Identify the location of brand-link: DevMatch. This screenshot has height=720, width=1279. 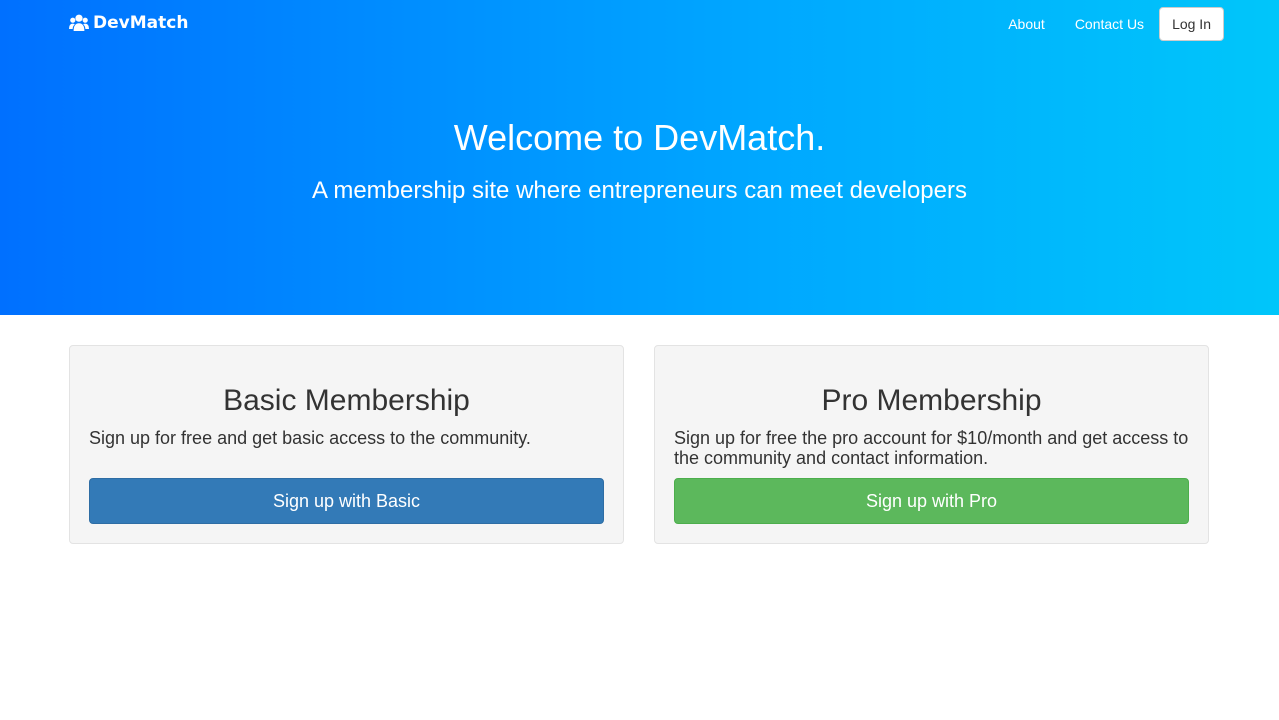
(128, 23).